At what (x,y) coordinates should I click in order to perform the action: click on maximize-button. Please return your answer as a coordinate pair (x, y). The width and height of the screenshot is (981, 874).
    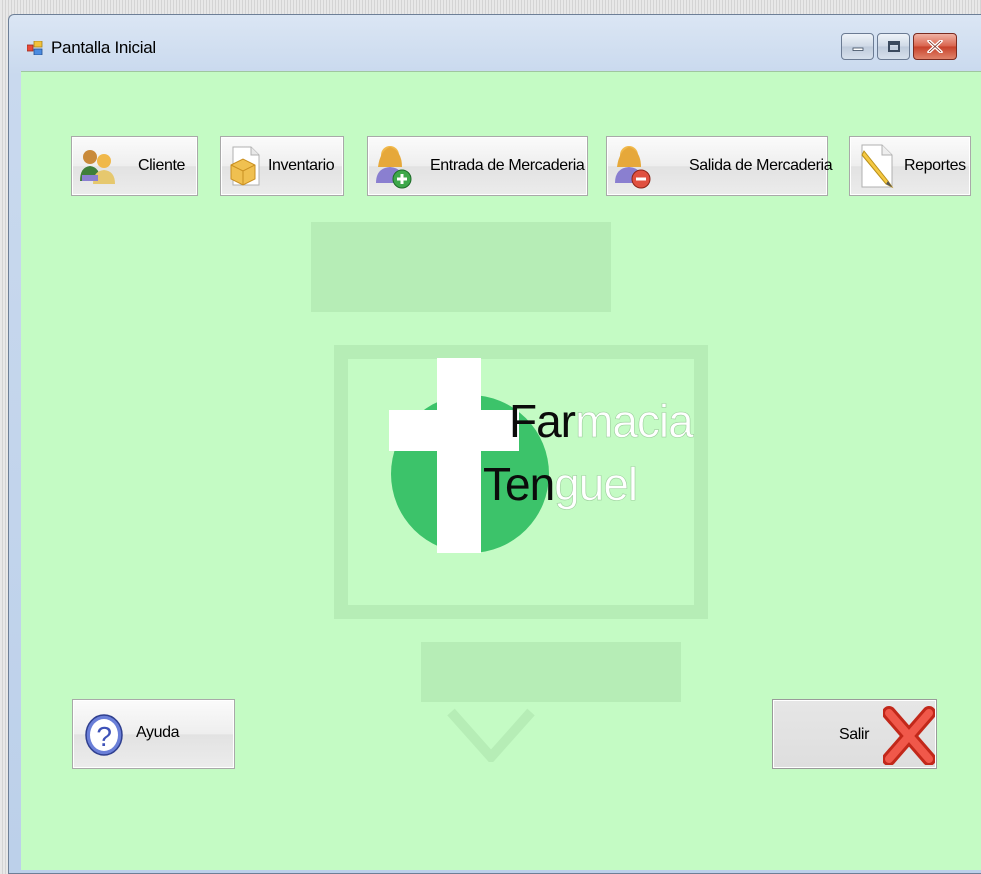
    Looking at the image, I should click on (893, 46).